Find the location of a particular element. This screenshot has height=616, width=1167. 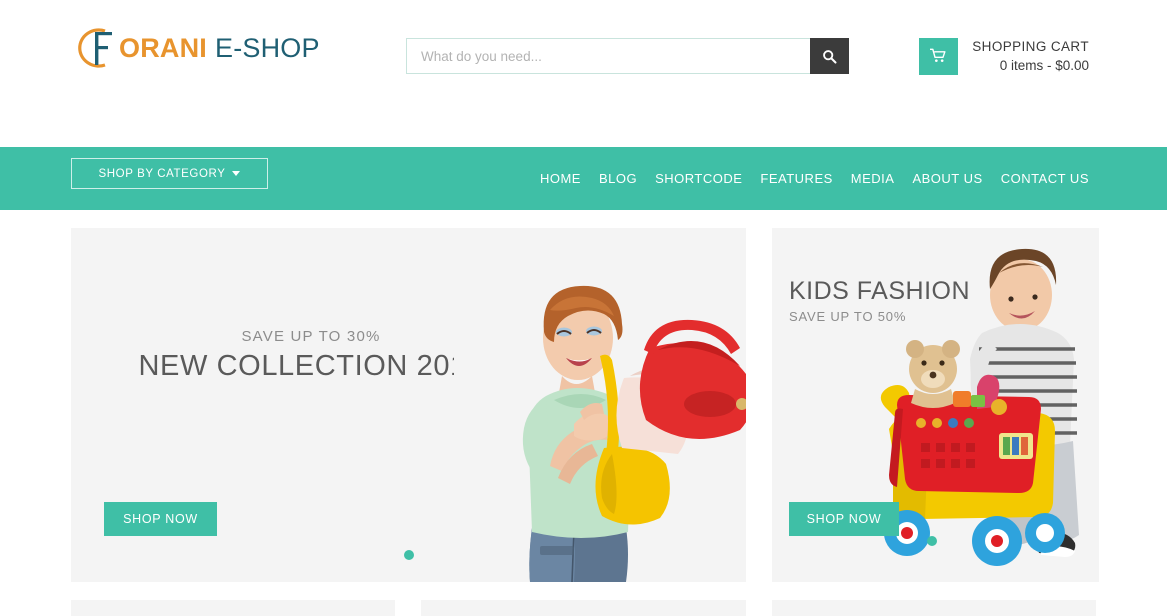

search-bar is located at coordinates (627, 56).